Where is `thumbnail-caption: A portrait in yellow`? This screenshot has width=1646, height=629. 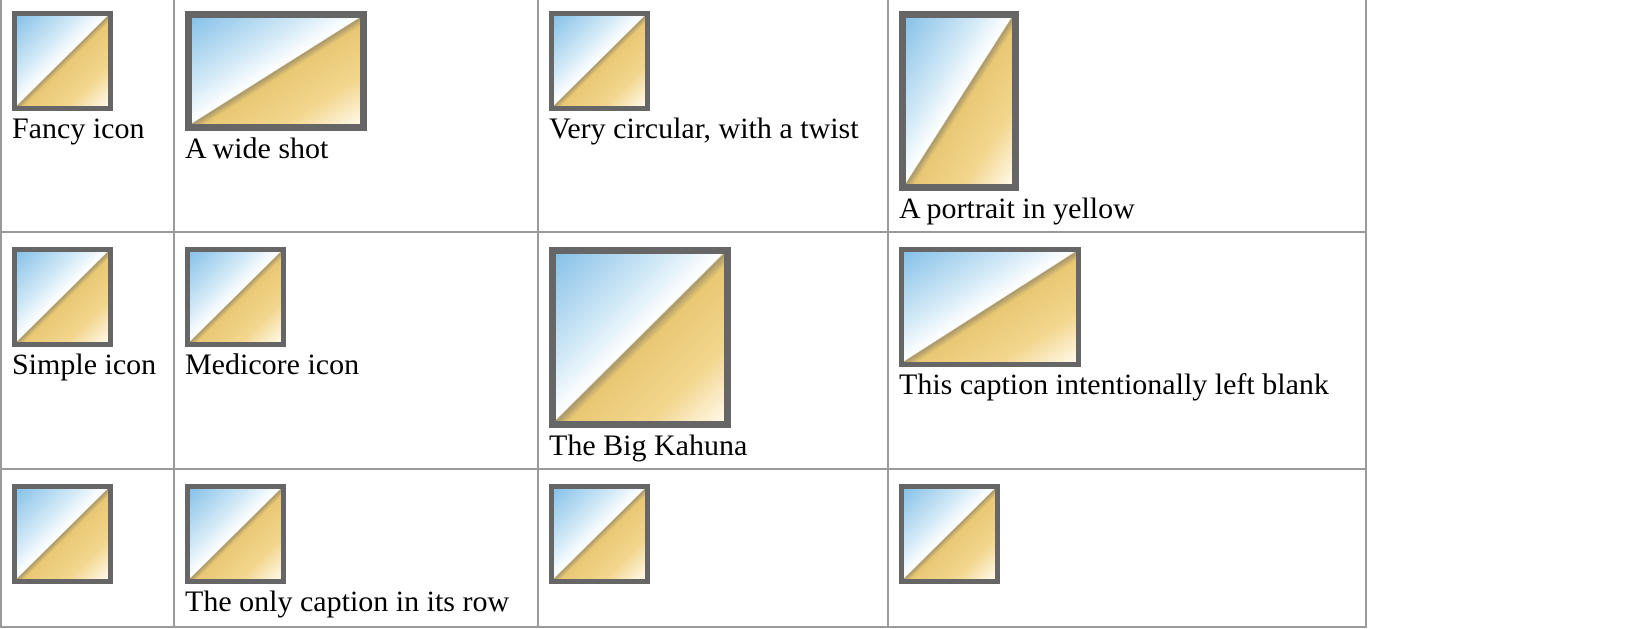 thumbnail-caption: A portrait in yellow is located at coordinates (1017, 208).